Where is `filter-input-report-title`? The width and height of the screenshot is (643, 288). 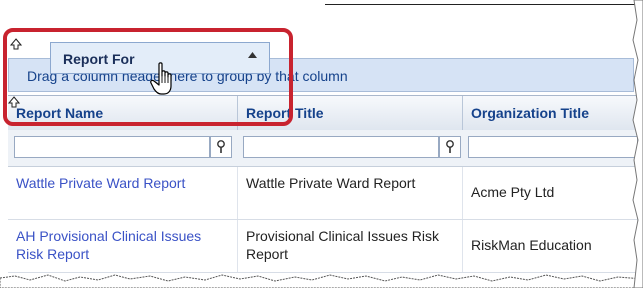 filter-input-report-title is located at coordinates (341, 147).